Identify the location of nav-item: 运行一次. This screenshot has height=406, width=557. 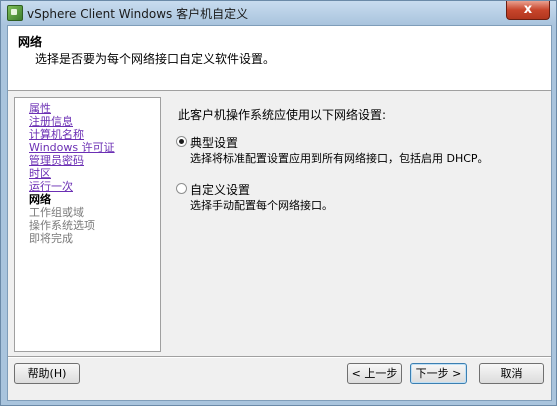
(72, 186).